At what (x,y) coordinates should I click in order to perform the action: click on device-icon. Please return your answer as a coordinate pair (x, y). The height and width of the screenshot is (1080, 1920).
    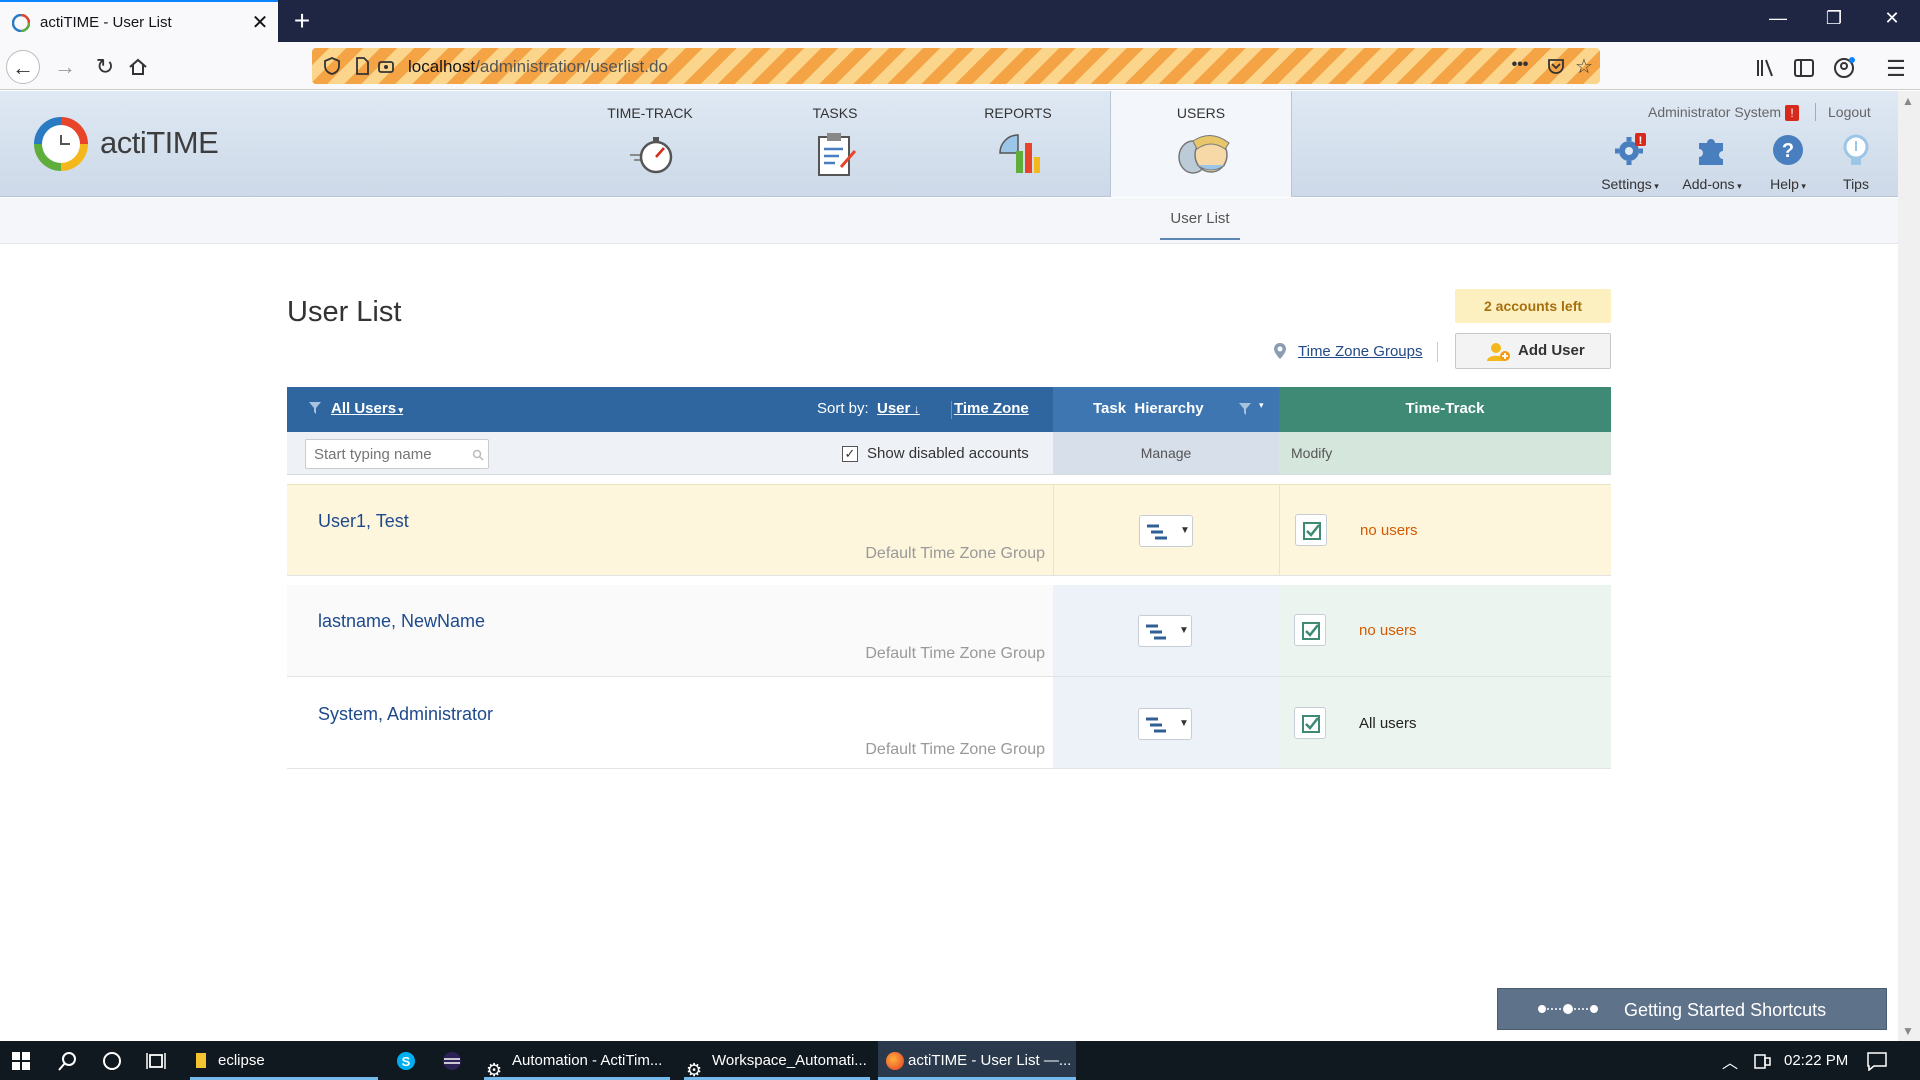
    Looking at the image, I should click on (1762, 1061).